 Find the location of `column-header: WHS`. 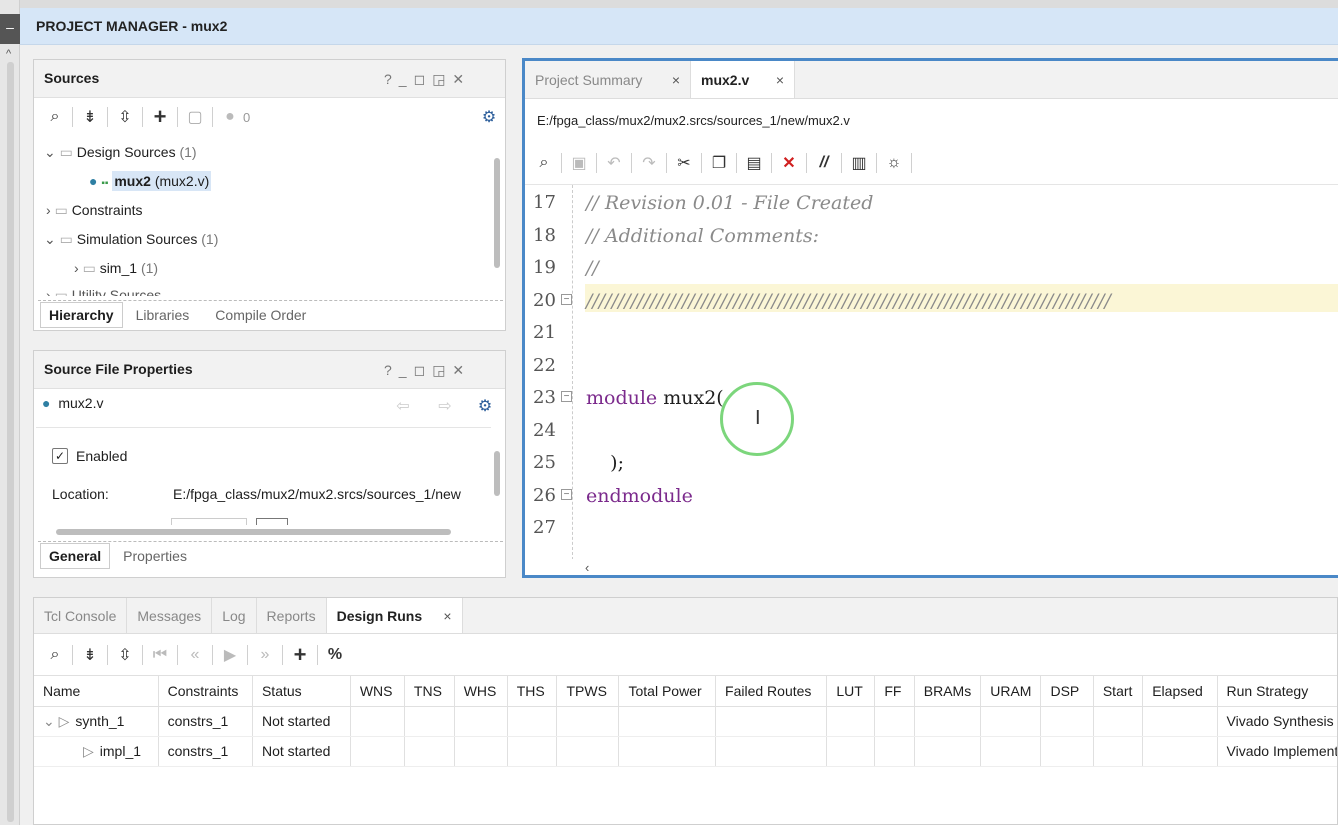

column-header: WHS is located at coordinates (481, 691).